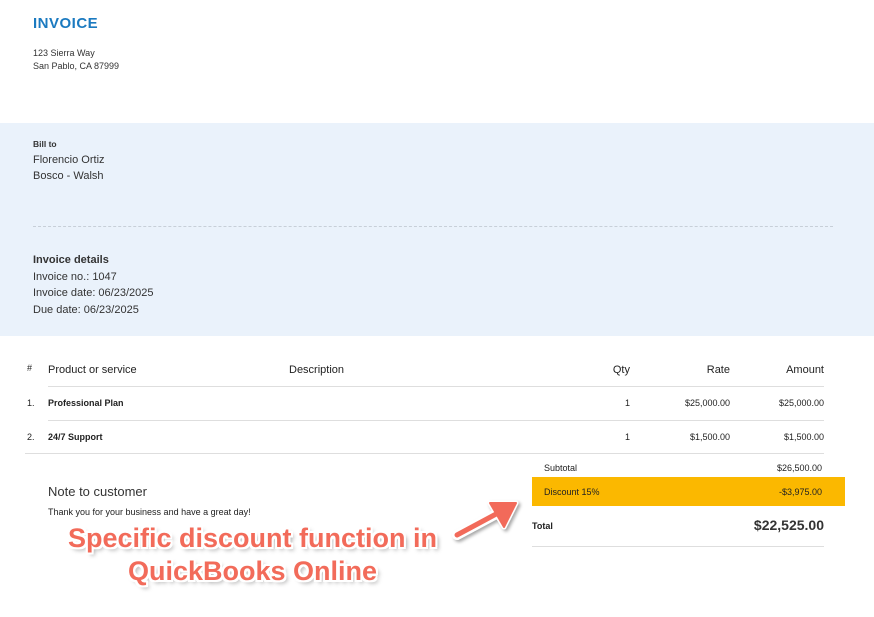 The height and width of the screenshot is (617, 874). I want to click on table-header-divider, so click(436, 386).